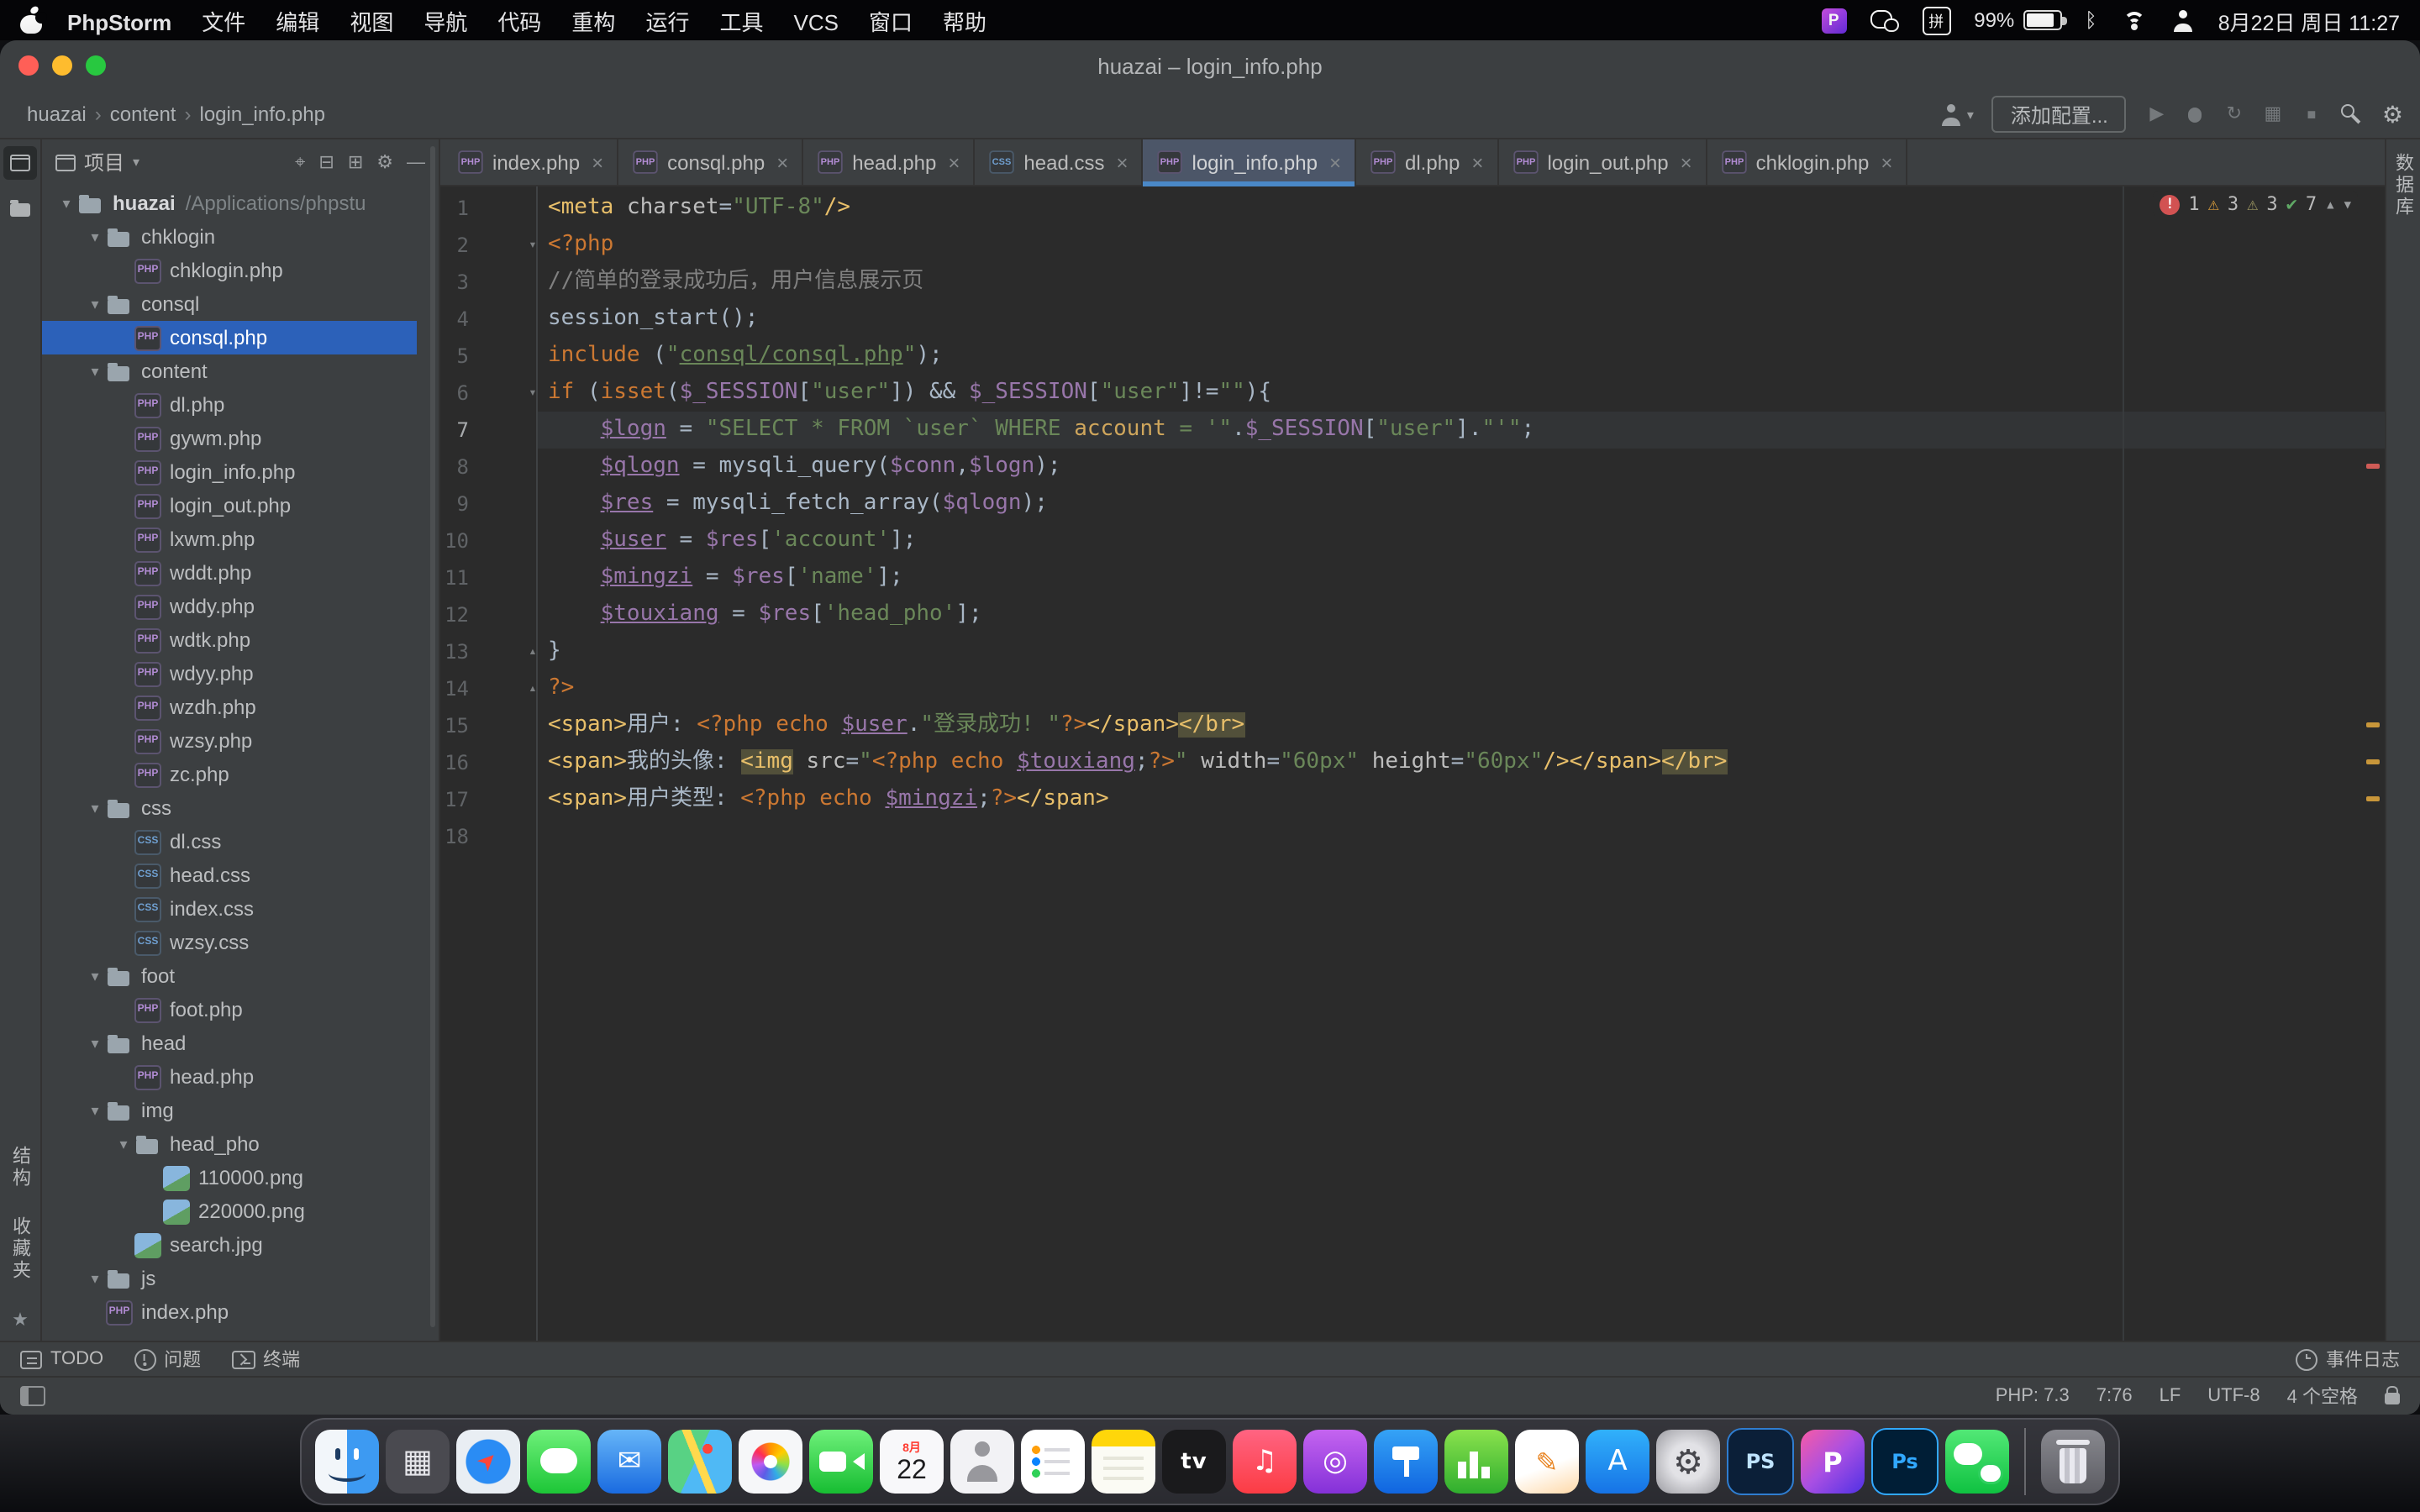  Describe the element at coordinates (2403, 185) in the screenshot. I see `database-tool-button: 数据库` at that location.